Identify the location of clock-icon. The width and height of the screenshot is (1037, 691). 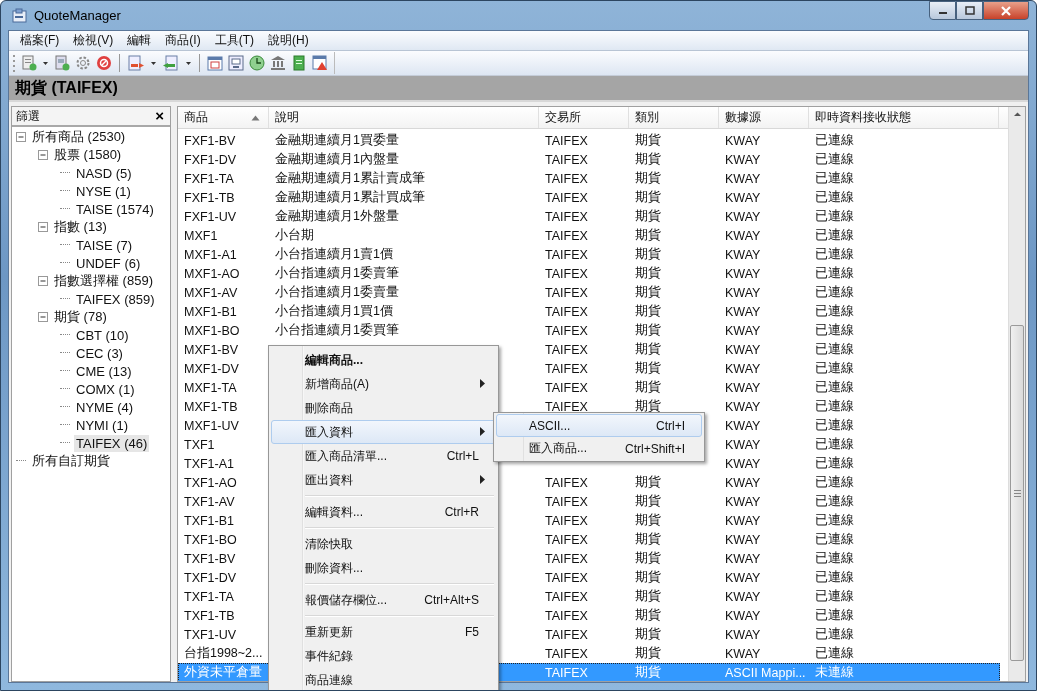
(257, 63).